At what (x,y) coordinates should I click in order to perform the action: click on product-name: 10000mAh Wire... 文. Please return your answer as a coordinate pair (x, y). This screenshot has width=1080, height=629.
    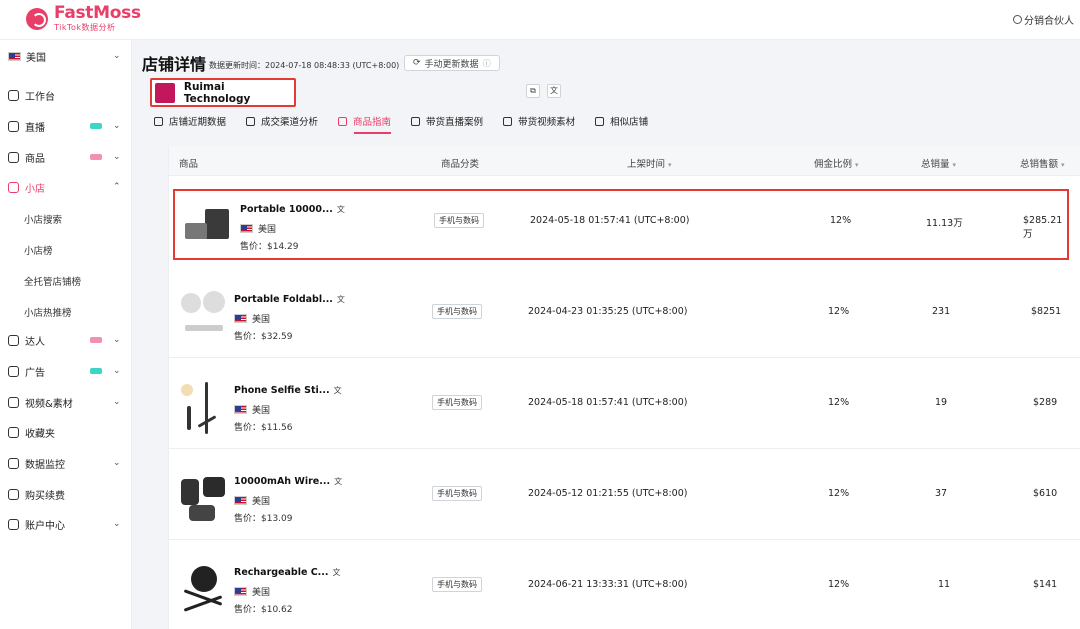
    Looking at the image, I should click on (288, 481).